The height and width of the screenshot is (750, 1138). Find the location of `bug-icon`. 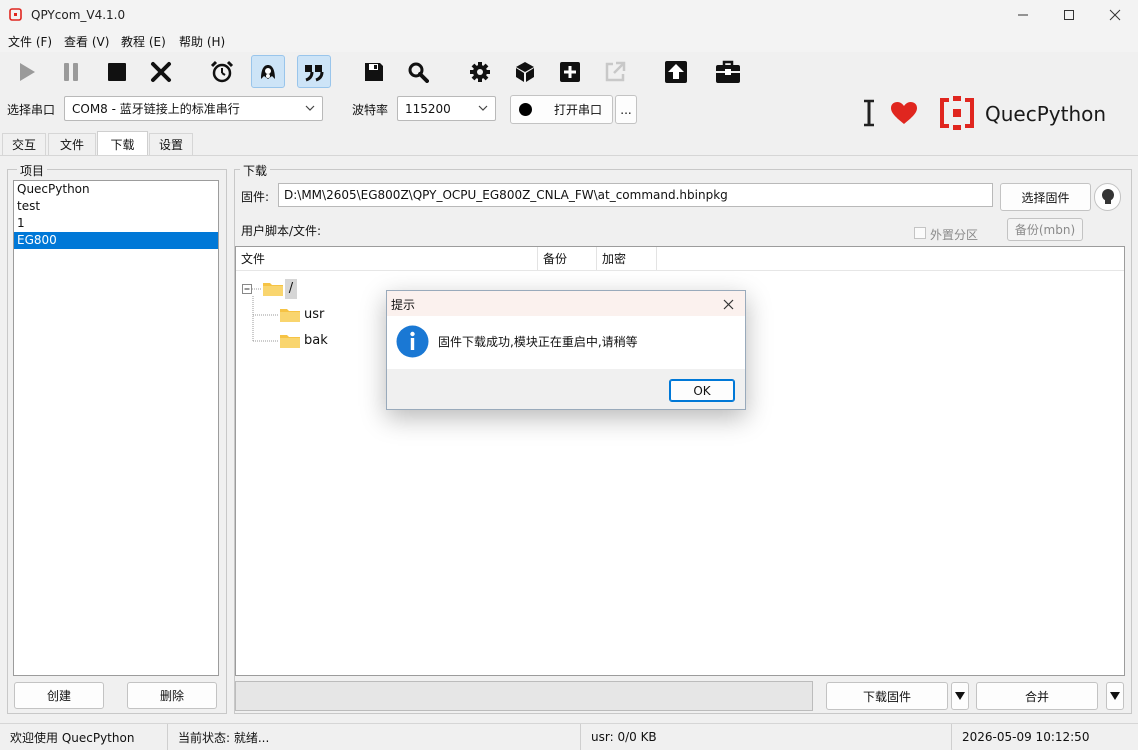

bug-icon is located at coordinates (268, 71).